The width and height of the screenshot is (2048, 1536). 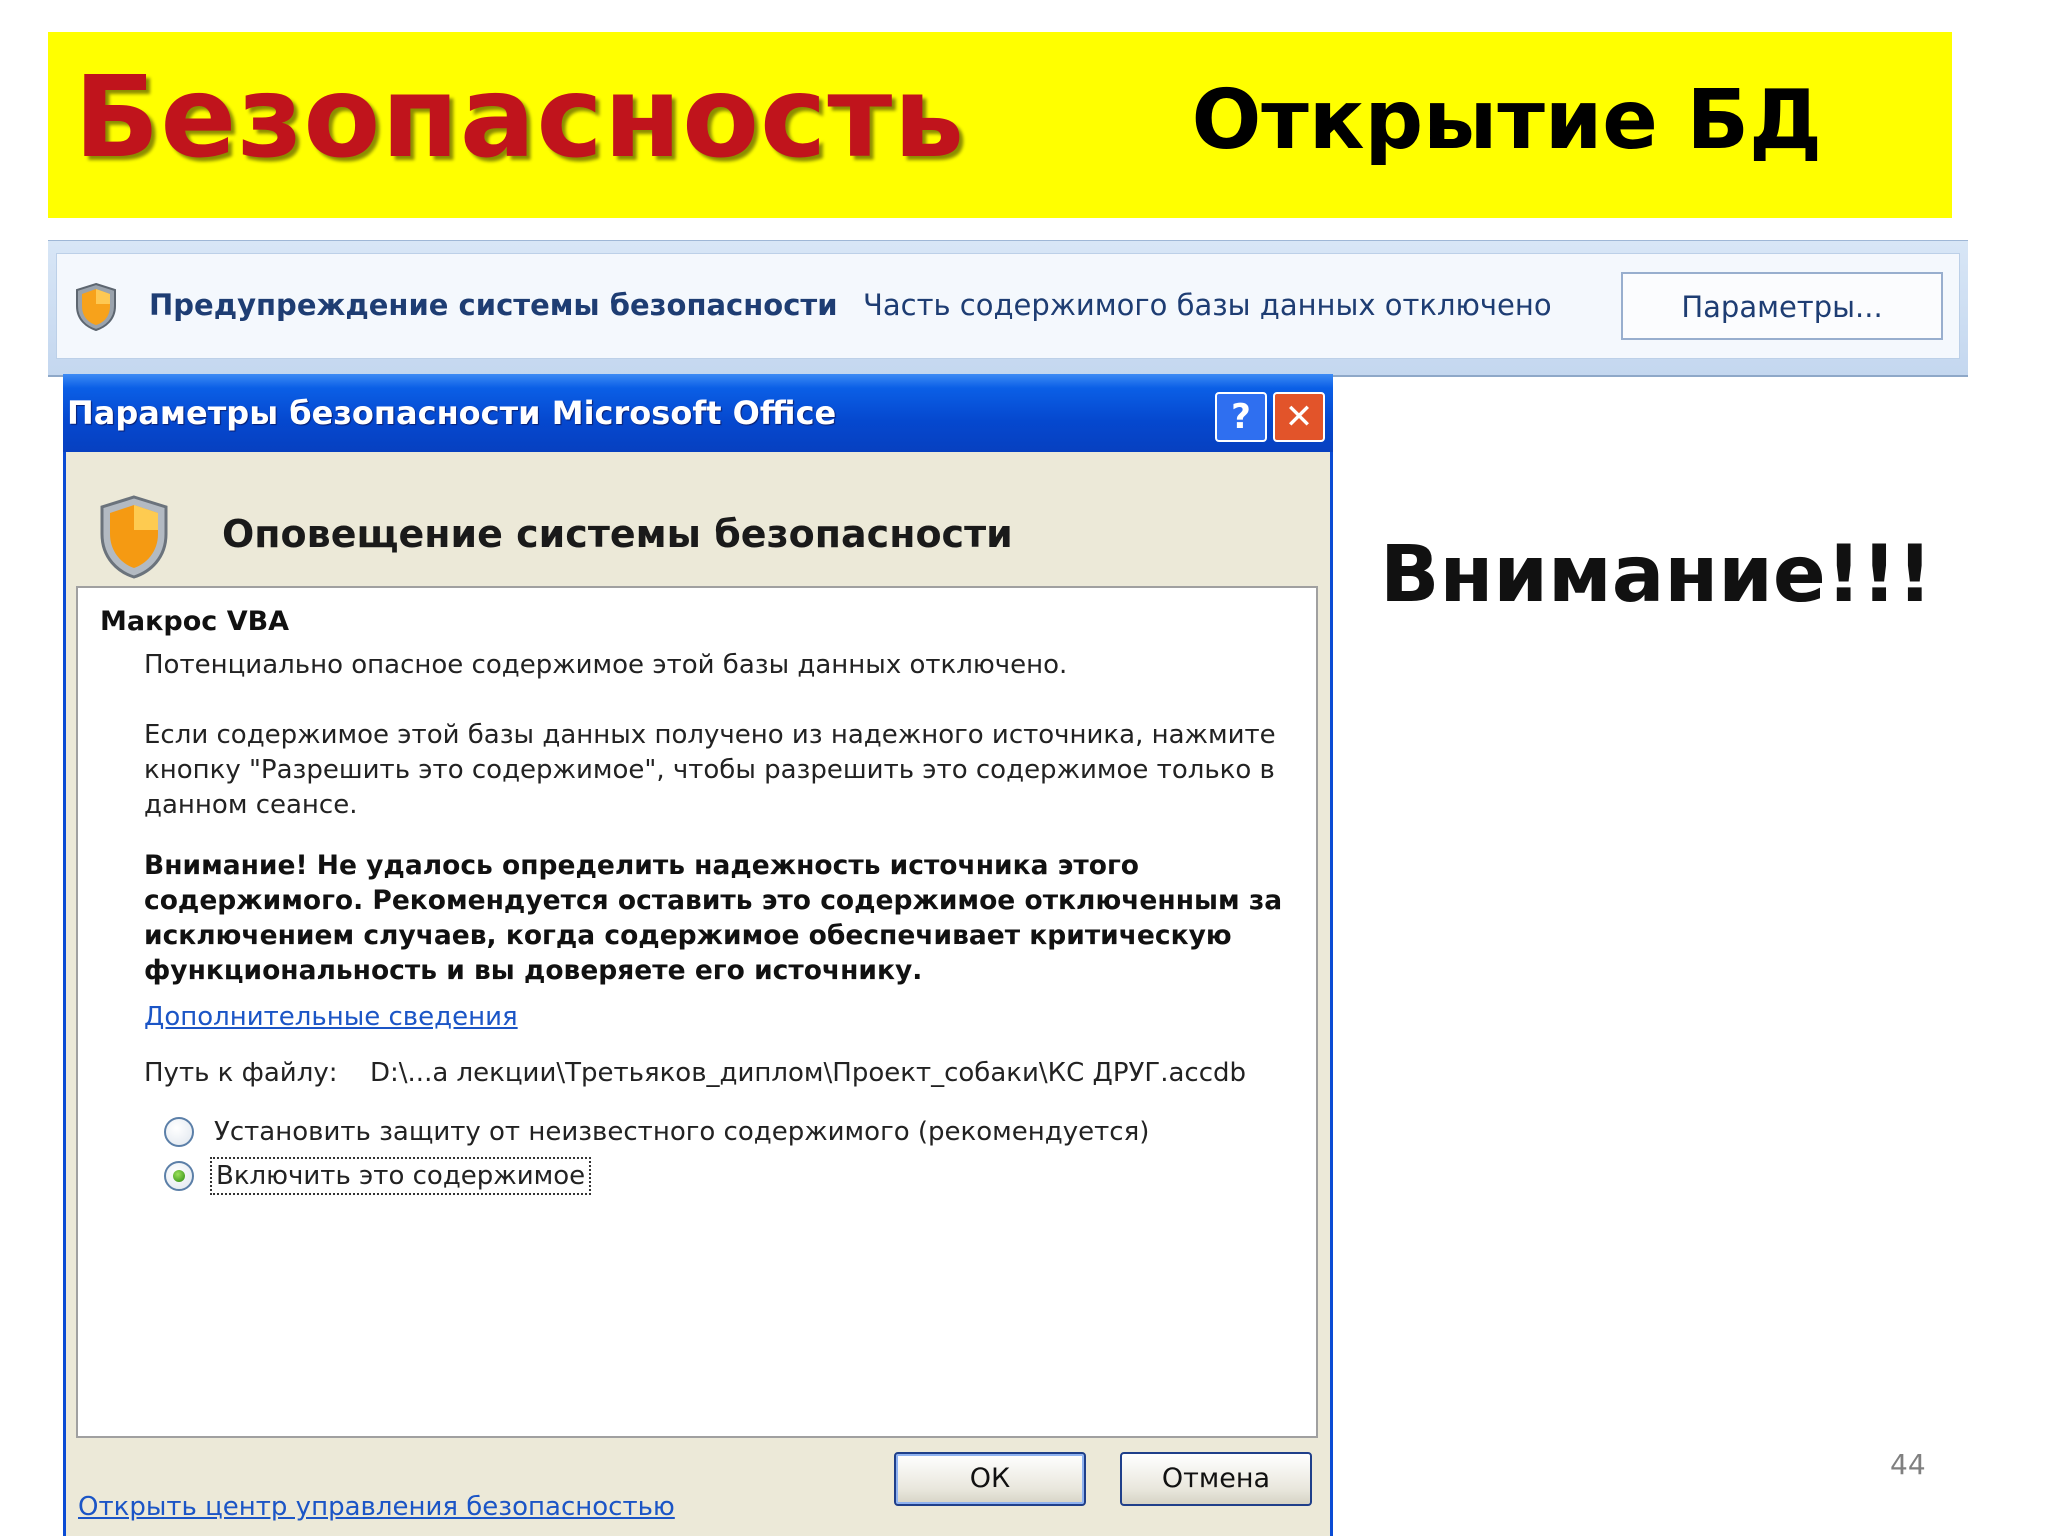 I want to click on dialog-heading: Оповещение системы безопасности, so click(x=617, y=534).